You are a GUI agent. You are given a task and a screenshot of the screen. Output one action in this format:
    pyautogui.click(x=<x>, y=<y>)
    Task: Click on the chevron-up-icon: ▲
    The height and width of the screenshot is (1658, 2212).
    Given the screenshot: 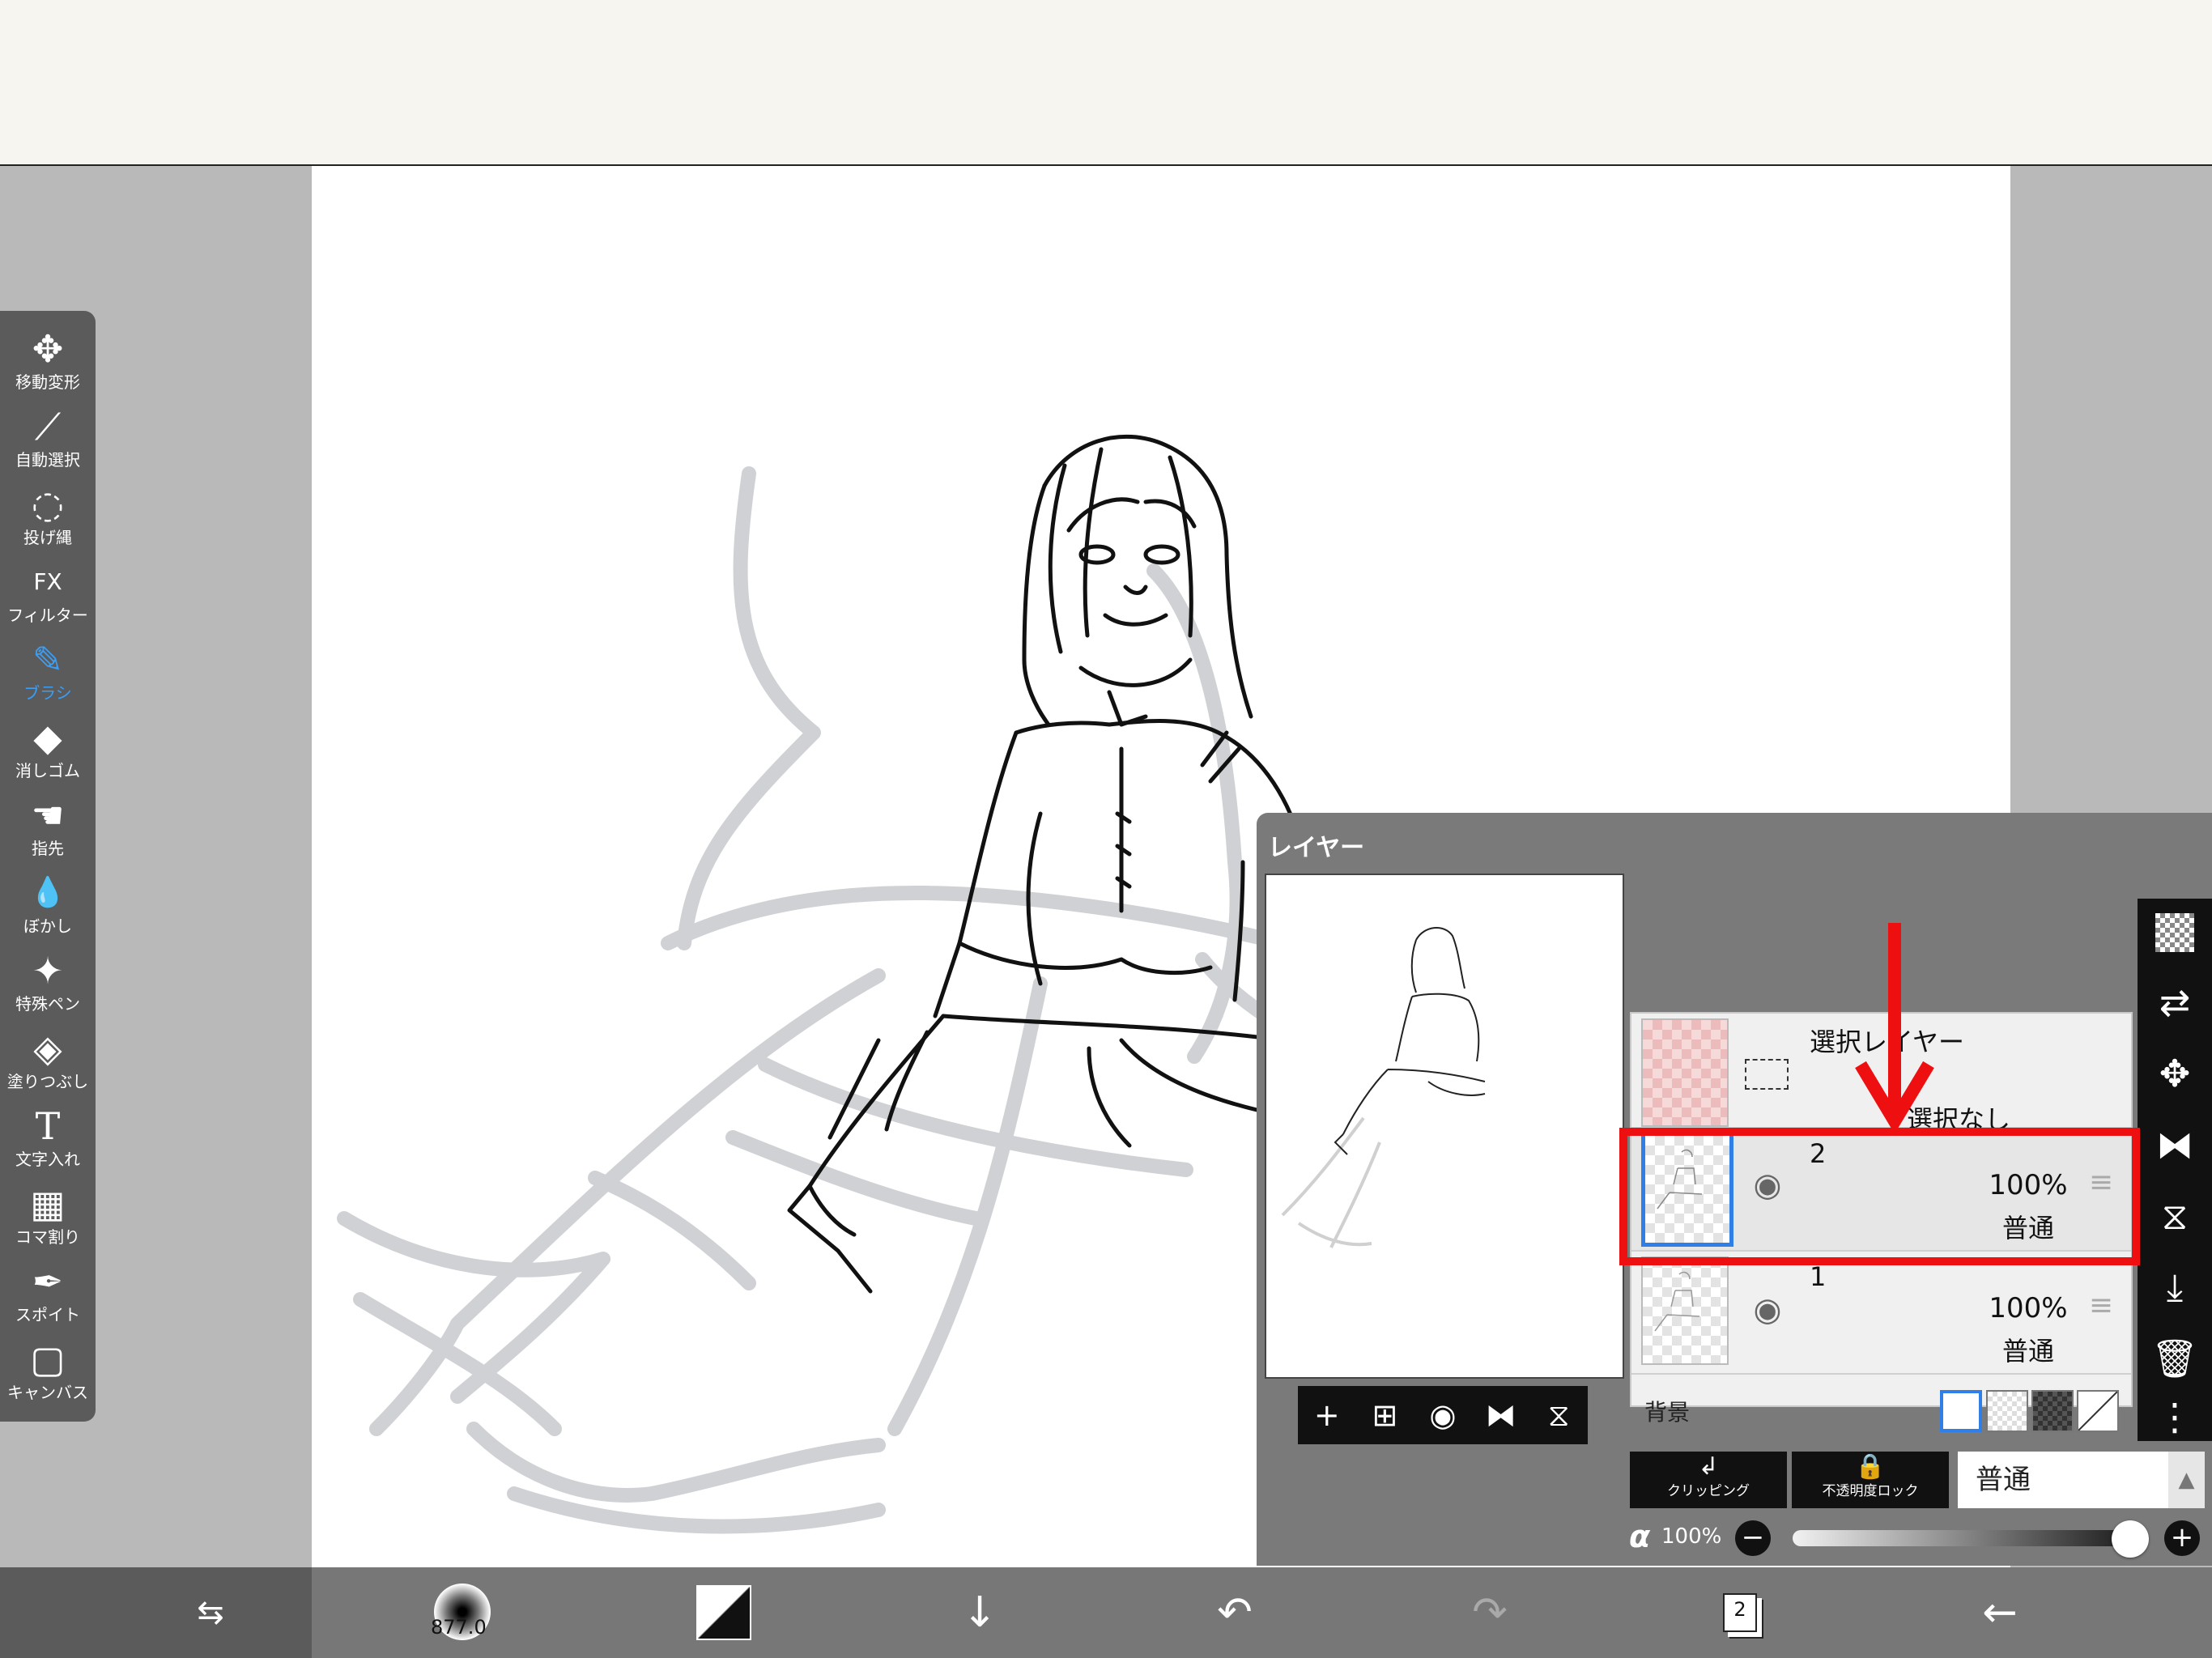 What is the action you would take?
    pyautogui.click(x=2186, y=1480)
    